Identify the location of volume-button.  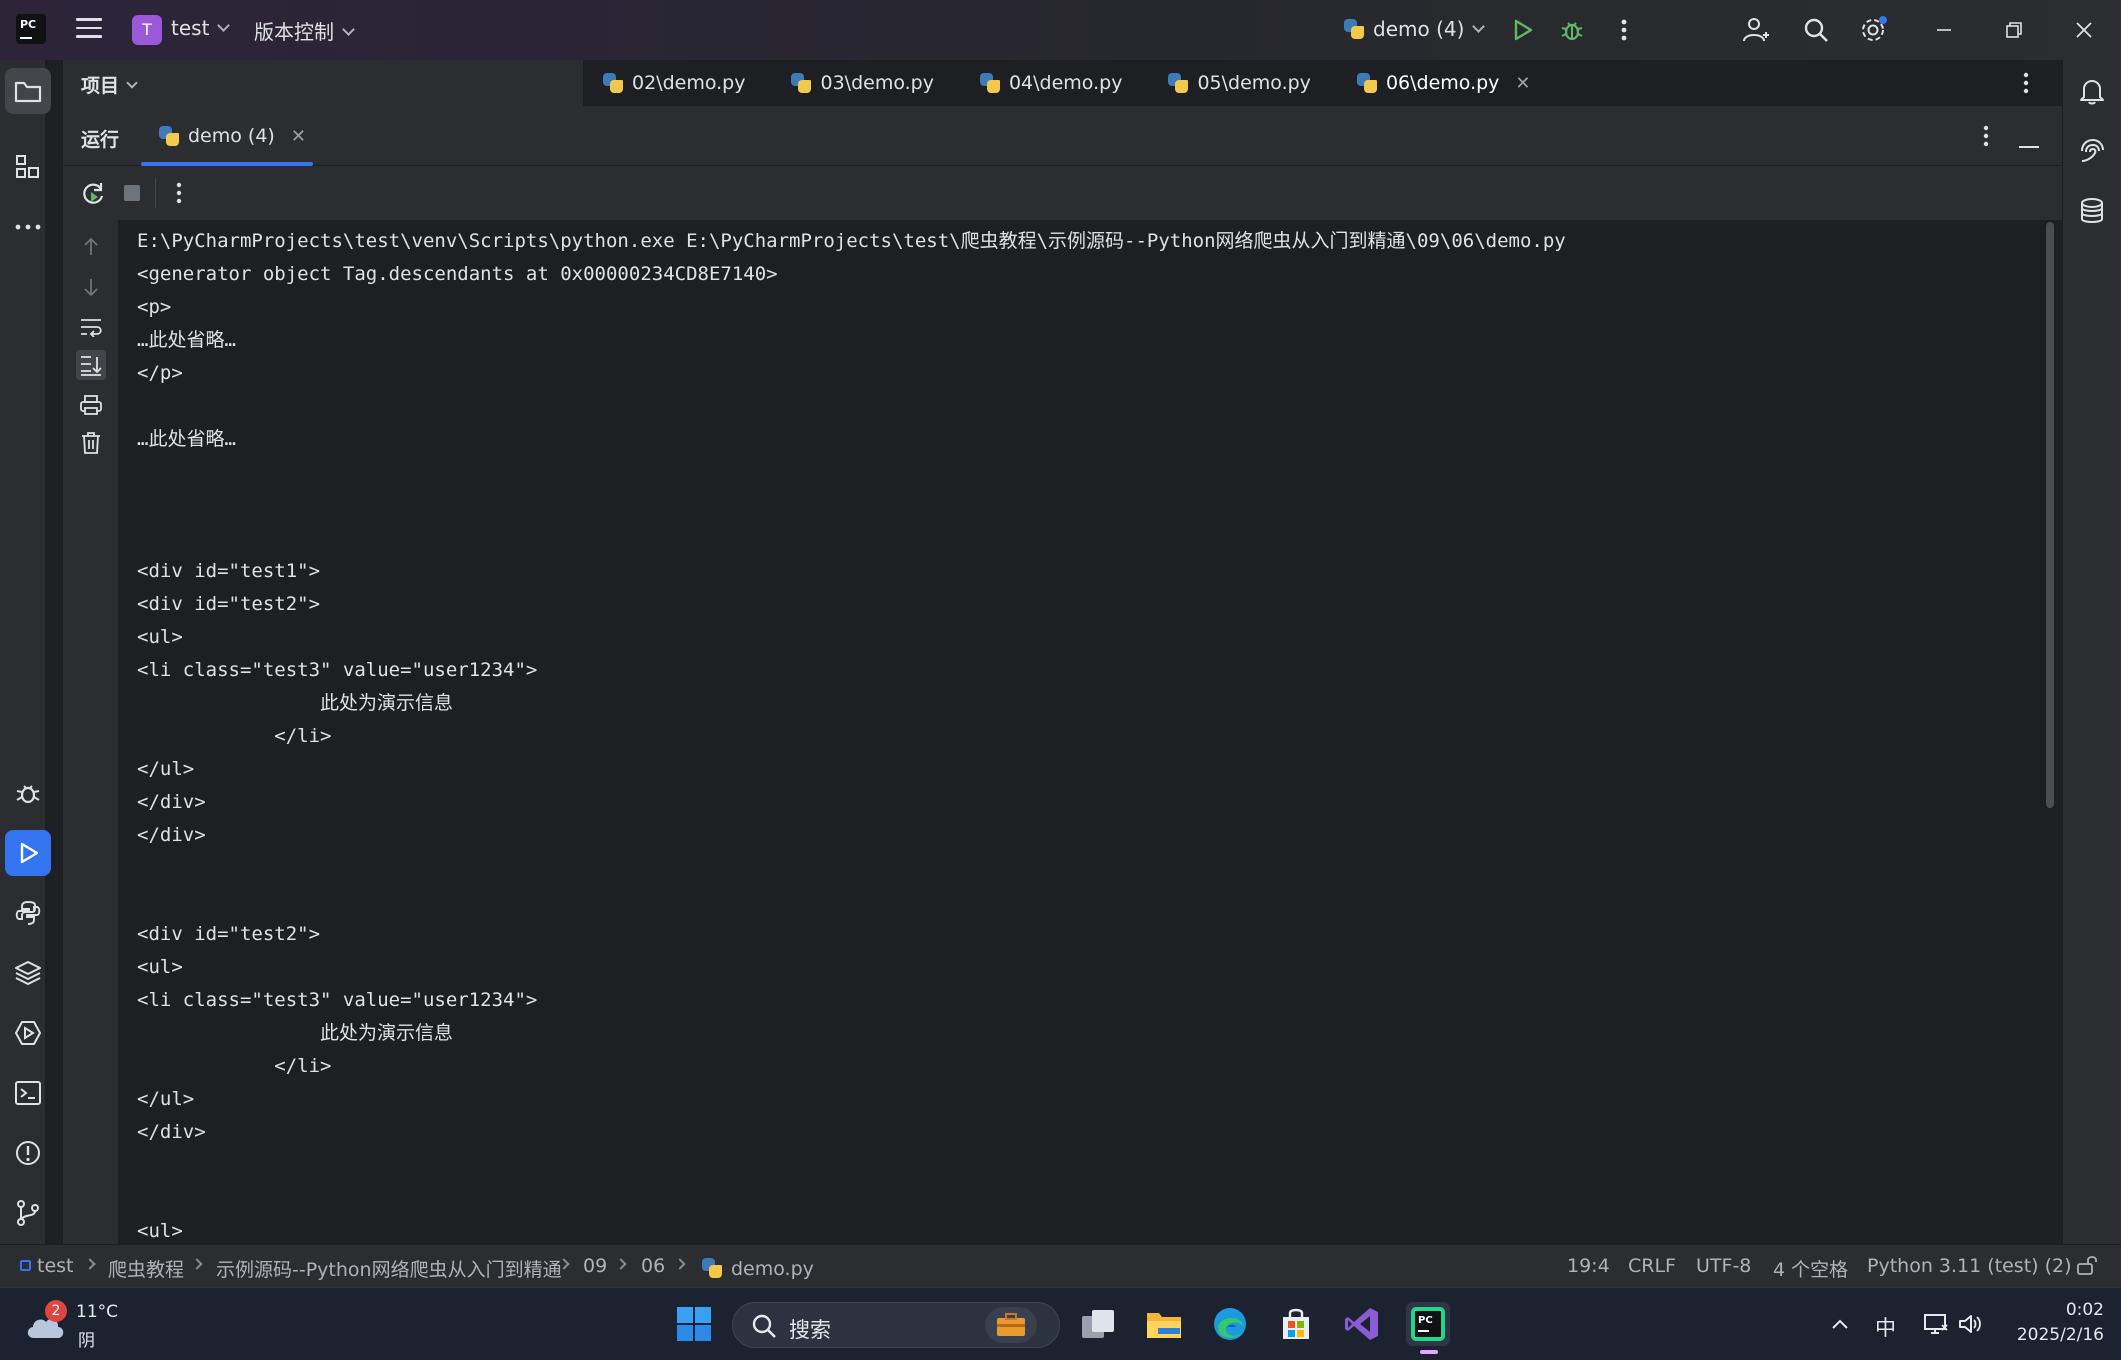
(1970, 1324).